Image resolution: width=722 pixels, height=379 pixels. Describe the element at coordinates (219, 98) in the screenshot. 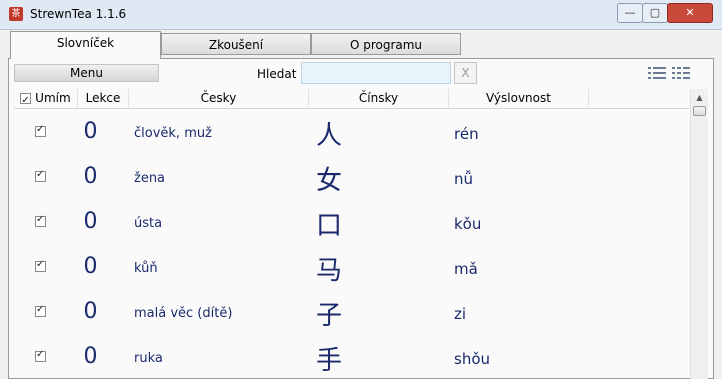

I see `column-header-cesky: Česky` at that location.